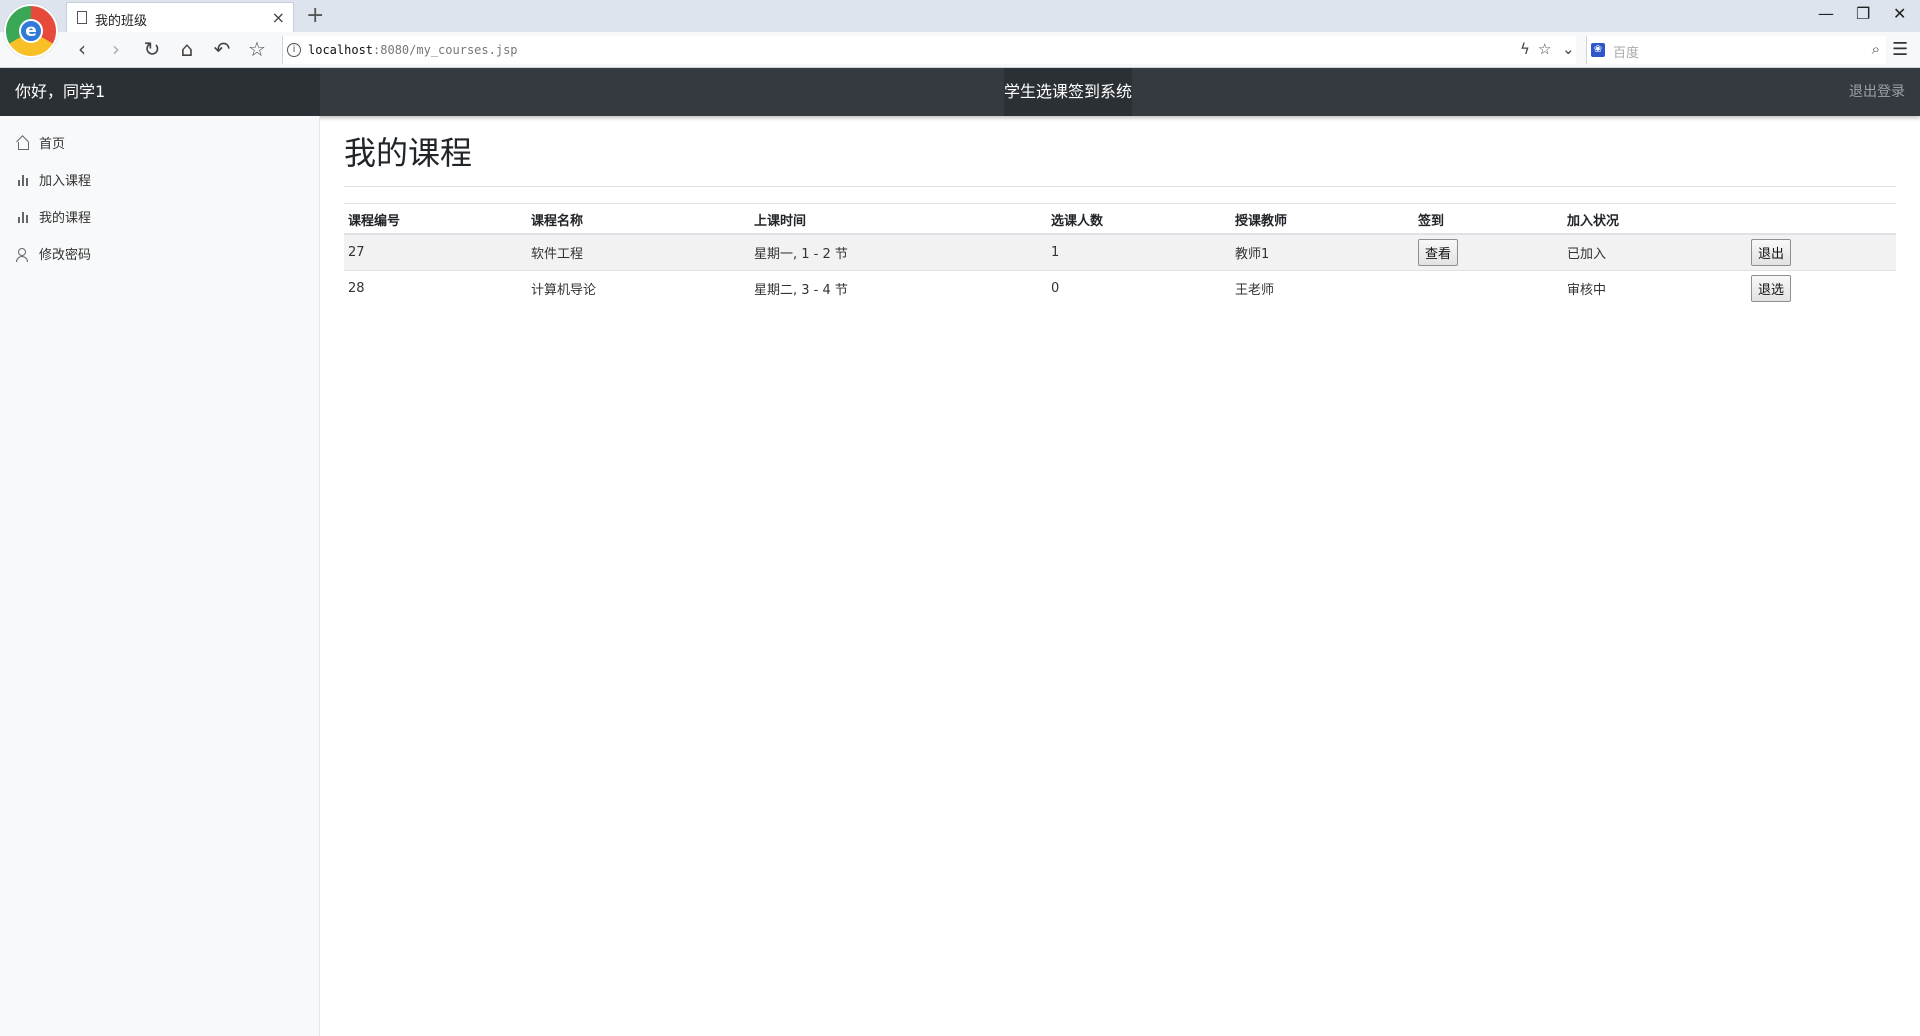 This screenshot has height=1036, width=1920. What do you see at coordinates (413, 50) in the screenshot?
I see `url-text: localhost:8080/my_courses.jsp` at bounding box center [413, 50].